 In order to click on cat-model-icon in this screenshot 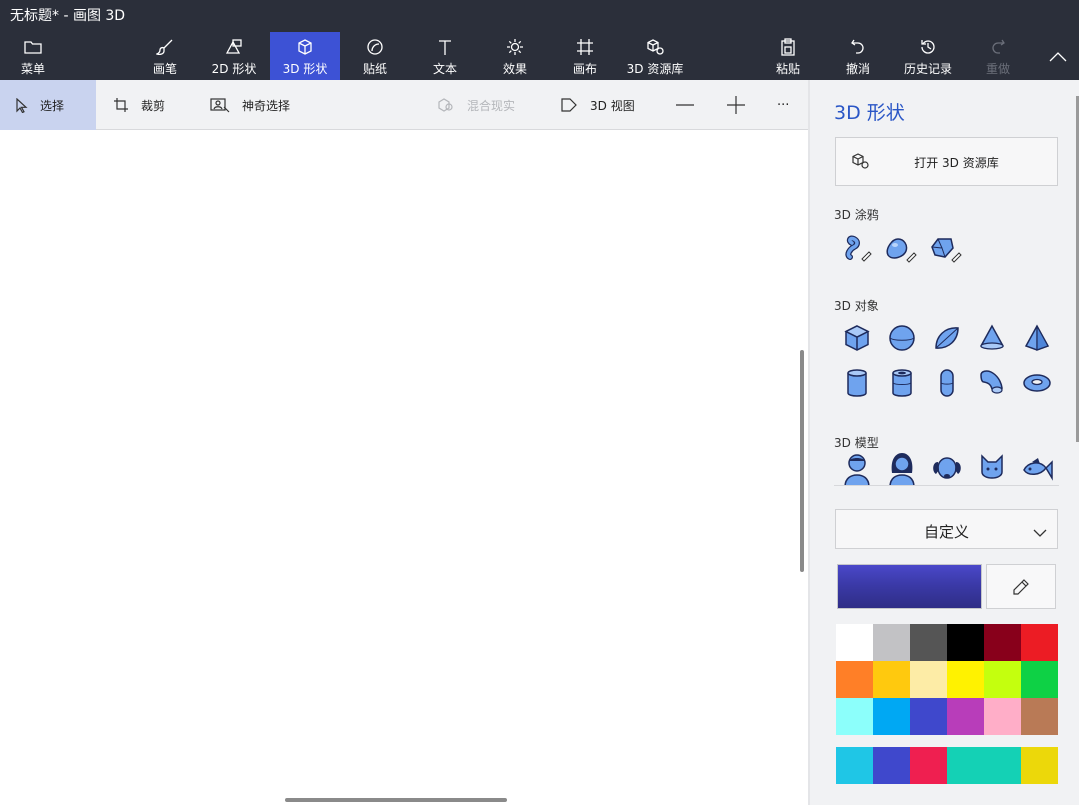, I will do `click(992, 469)`.